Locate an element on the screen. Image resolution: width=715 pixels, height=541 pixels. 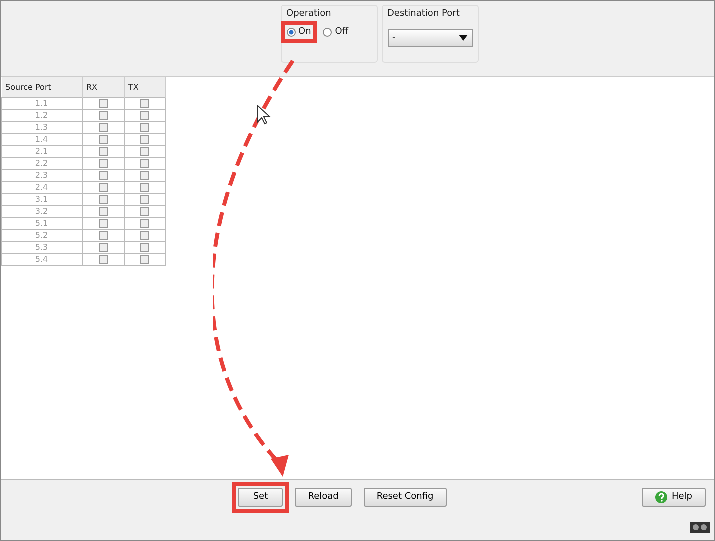
column-header: Source Port is located at coordinates (42, 87).